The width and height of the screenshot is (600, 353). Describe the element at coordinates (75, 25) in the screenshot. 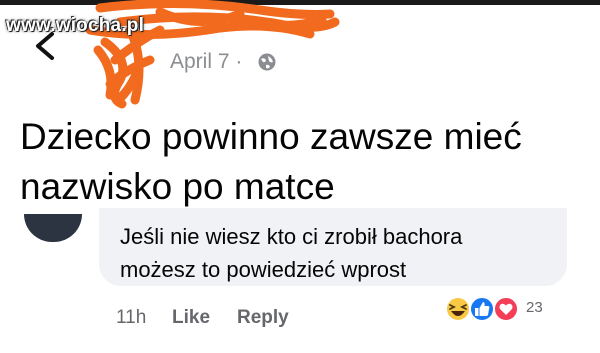

I see `watermark: www.wiocha.pl` at that location.